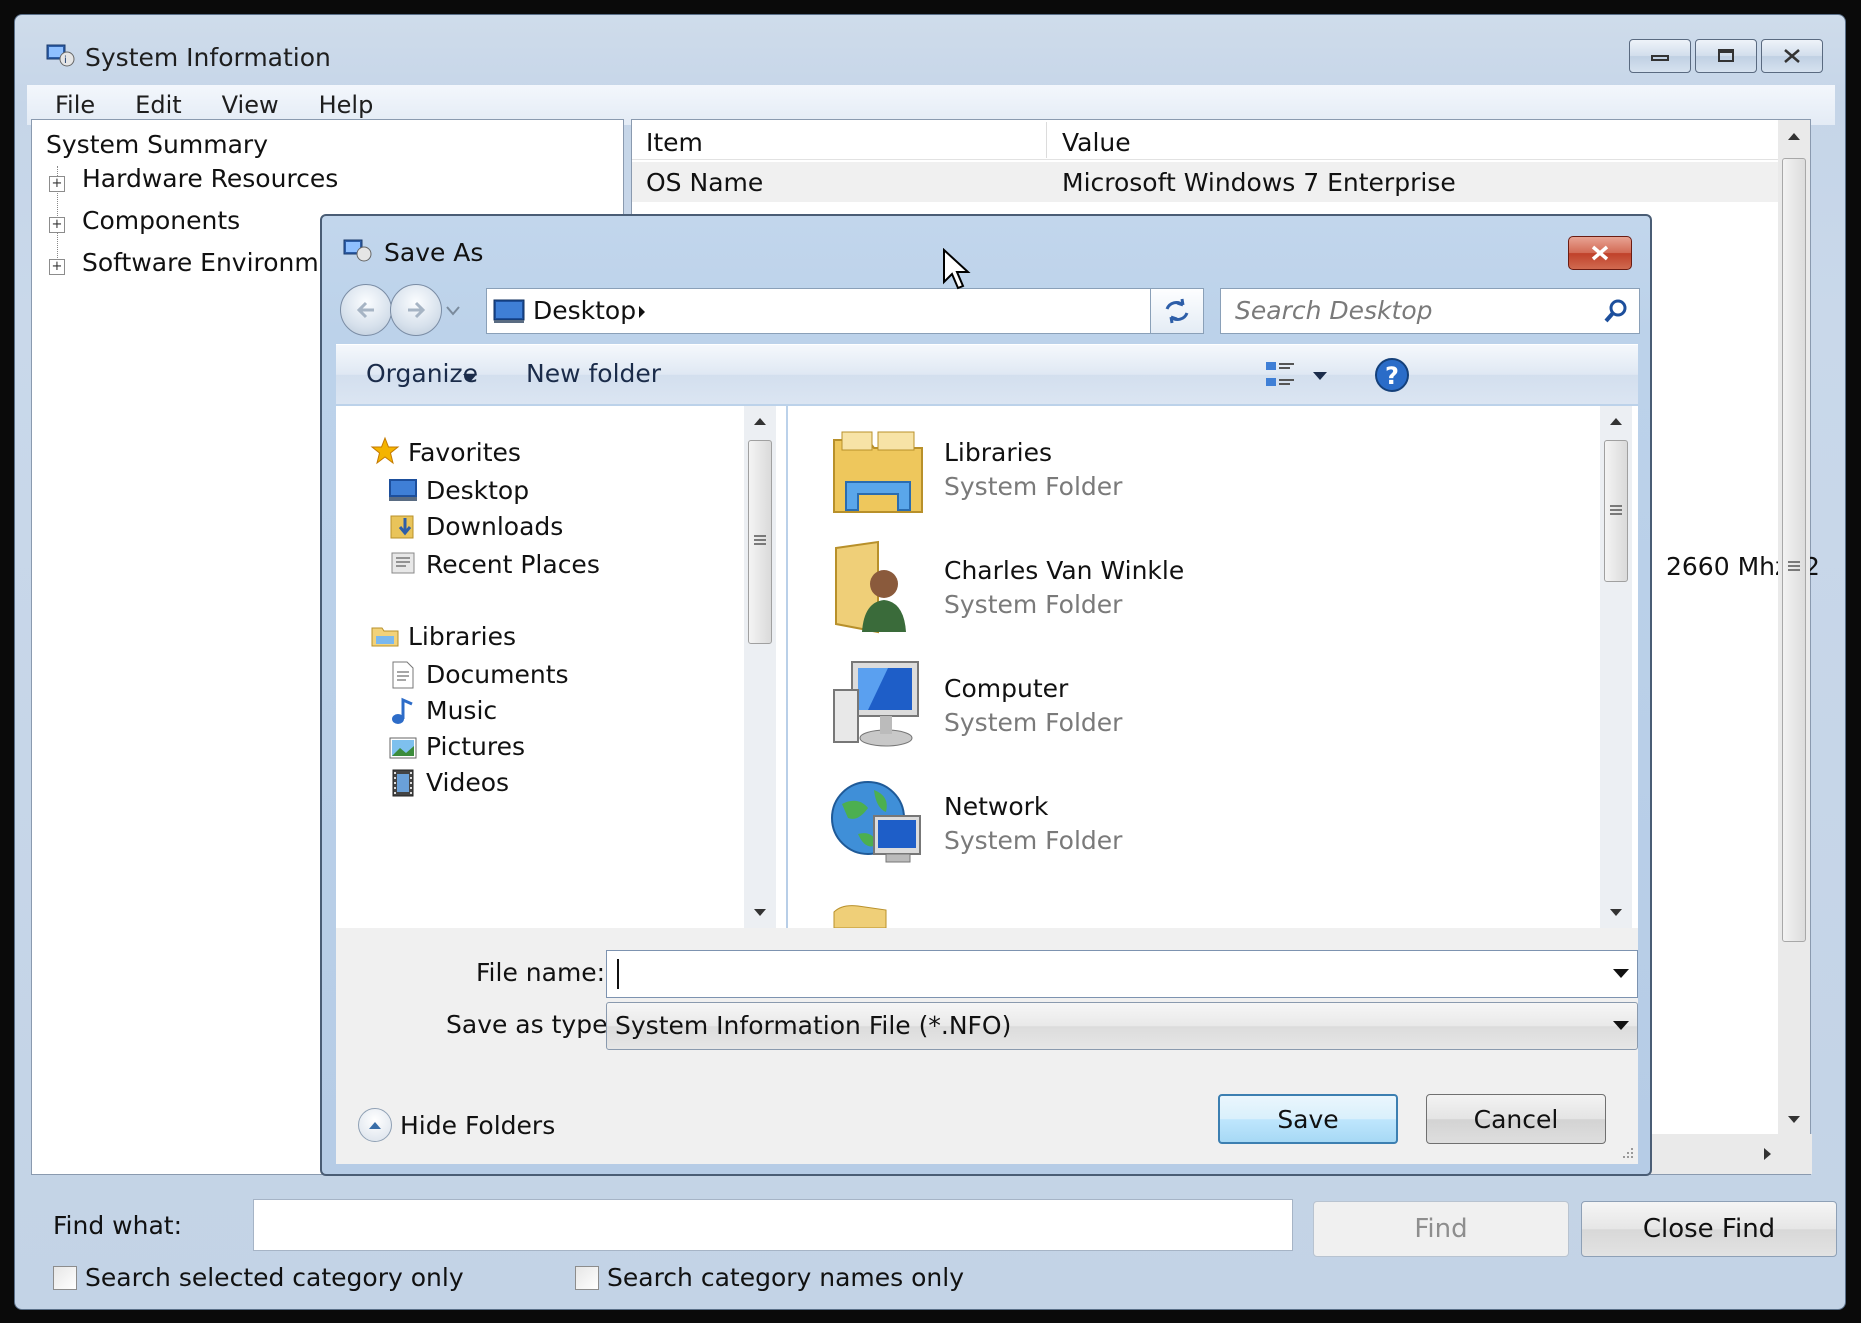 The height and width of the screenshot is (1323, 1861). What do you see at coordinates (836, 311) in the screenshot?
I see `address-bar: Desktop` at bounding box center [836, 311].